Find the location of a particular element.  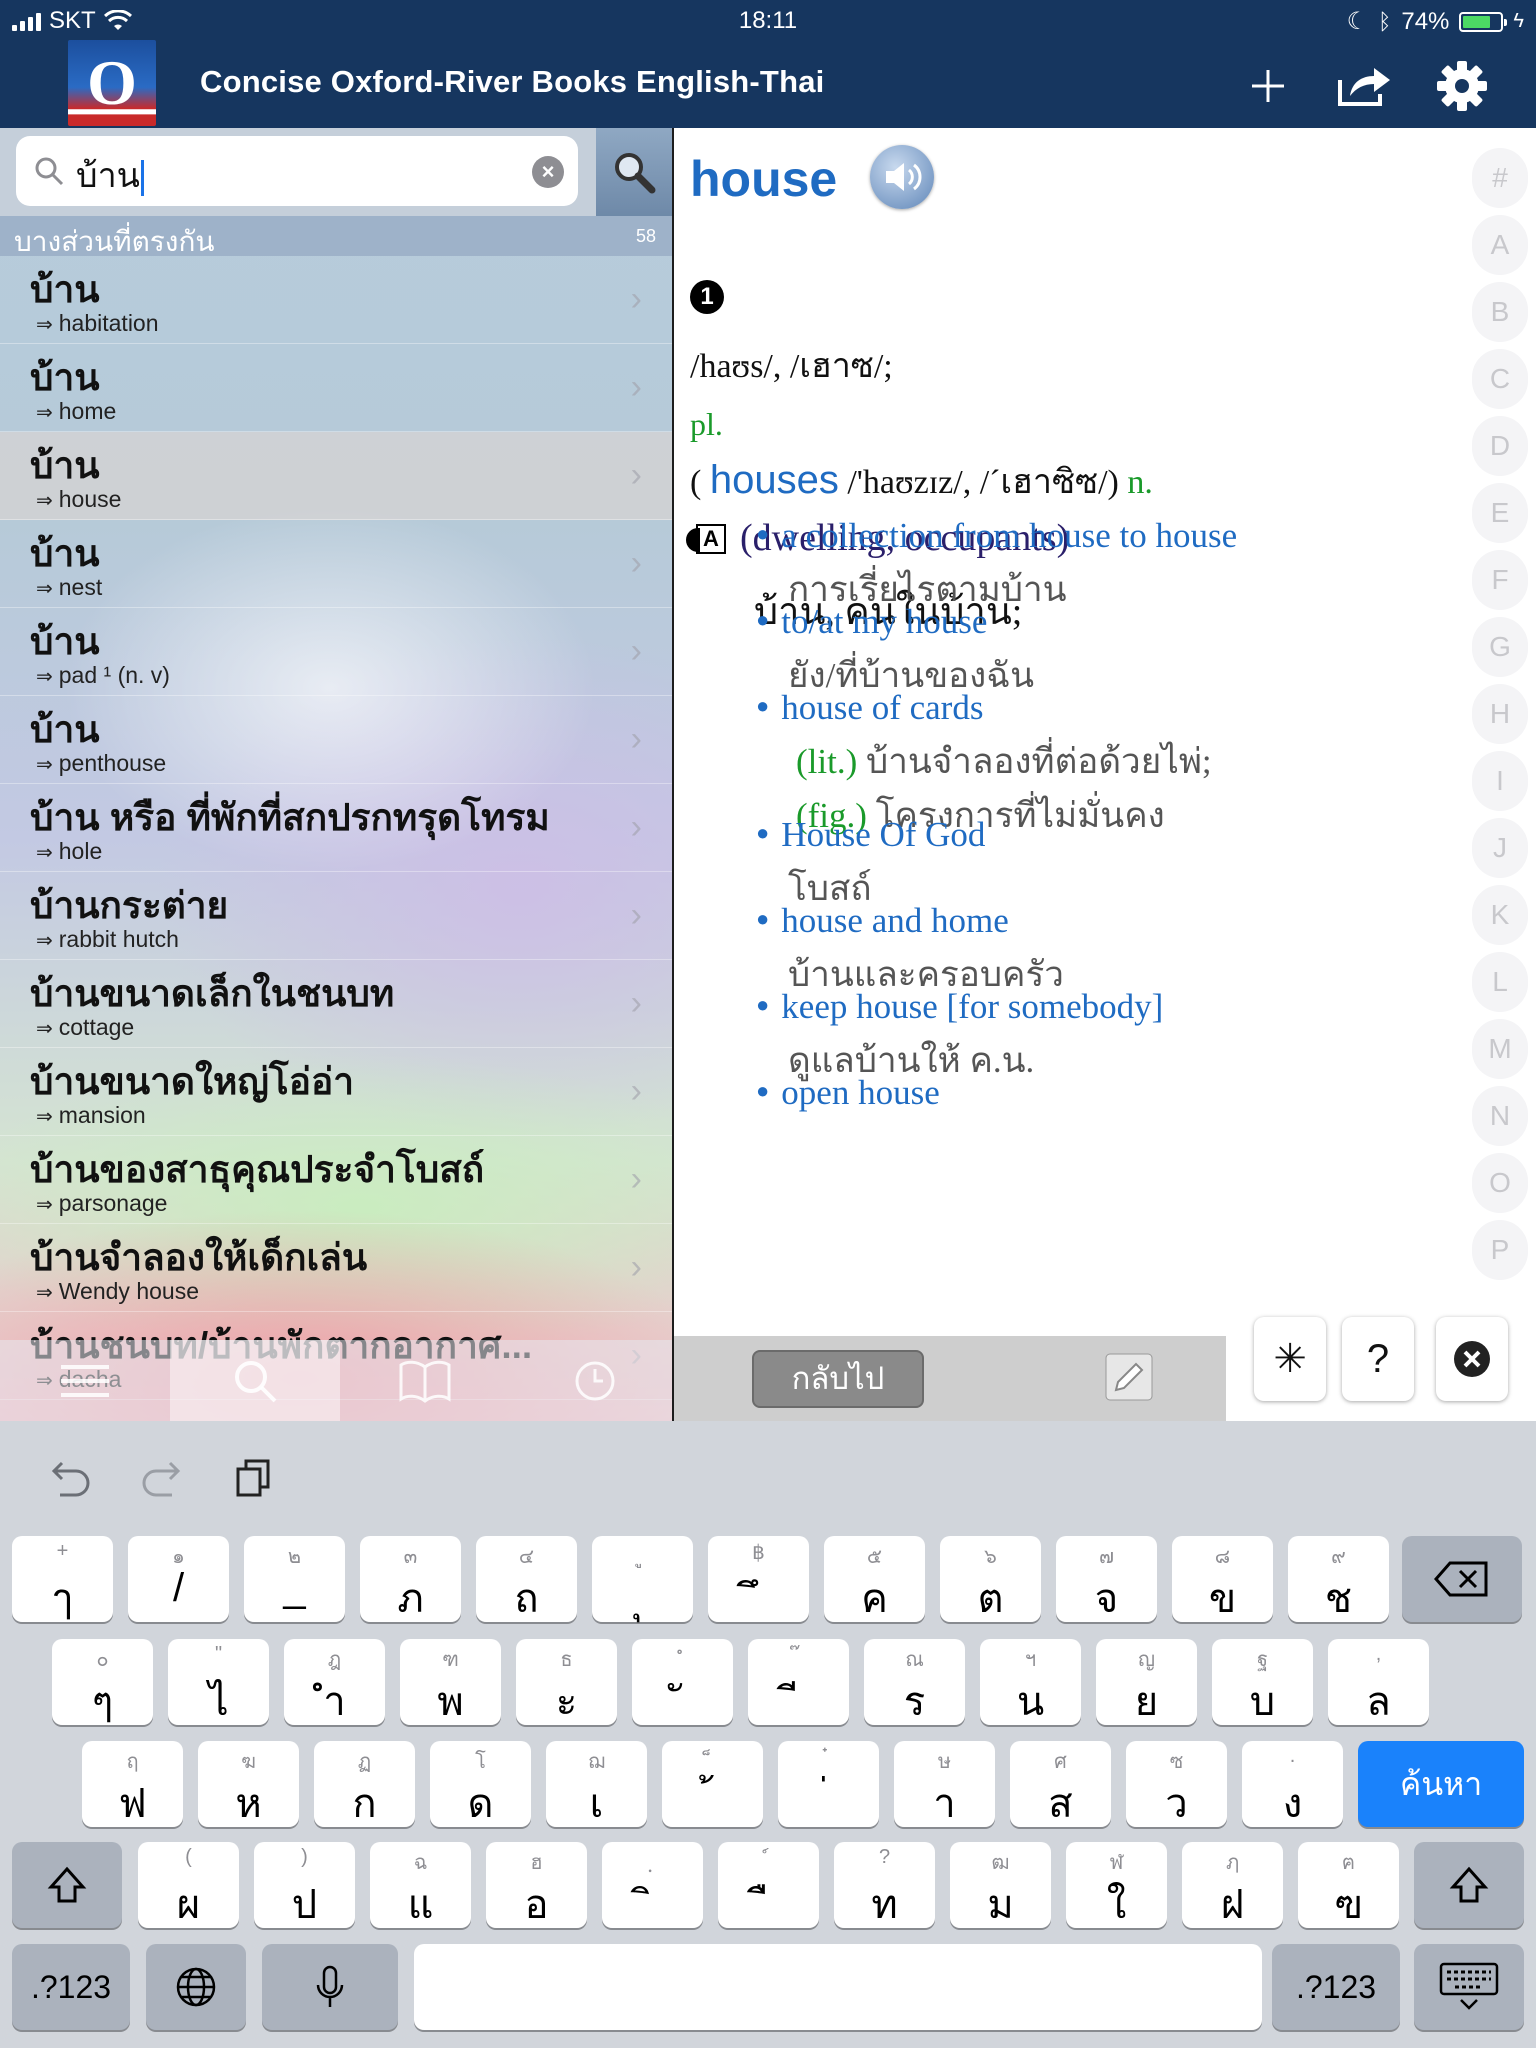

example-phrase: ● open house is located at coordinates (848, 1093).